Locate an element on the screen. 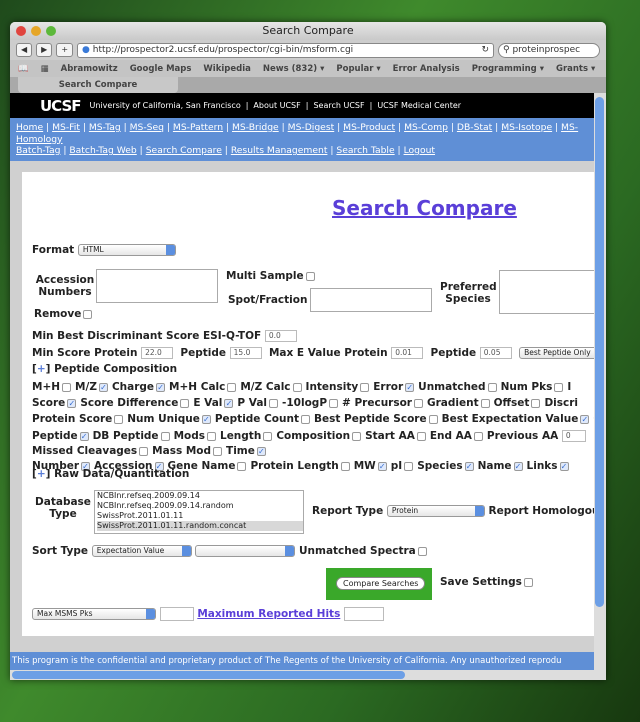 This screenshot has width=640, height=722. max-reported-hits-input is located at coordinates (363, 614).